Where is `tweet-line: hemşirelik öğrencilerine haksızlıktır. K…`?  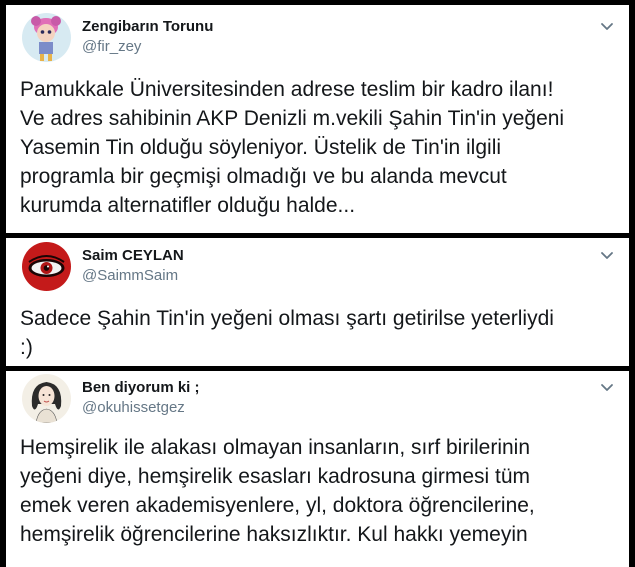 tweet-line: hemşirelik öğrencilerine haksızlıktır. K… is located at coordinates (274, 534).